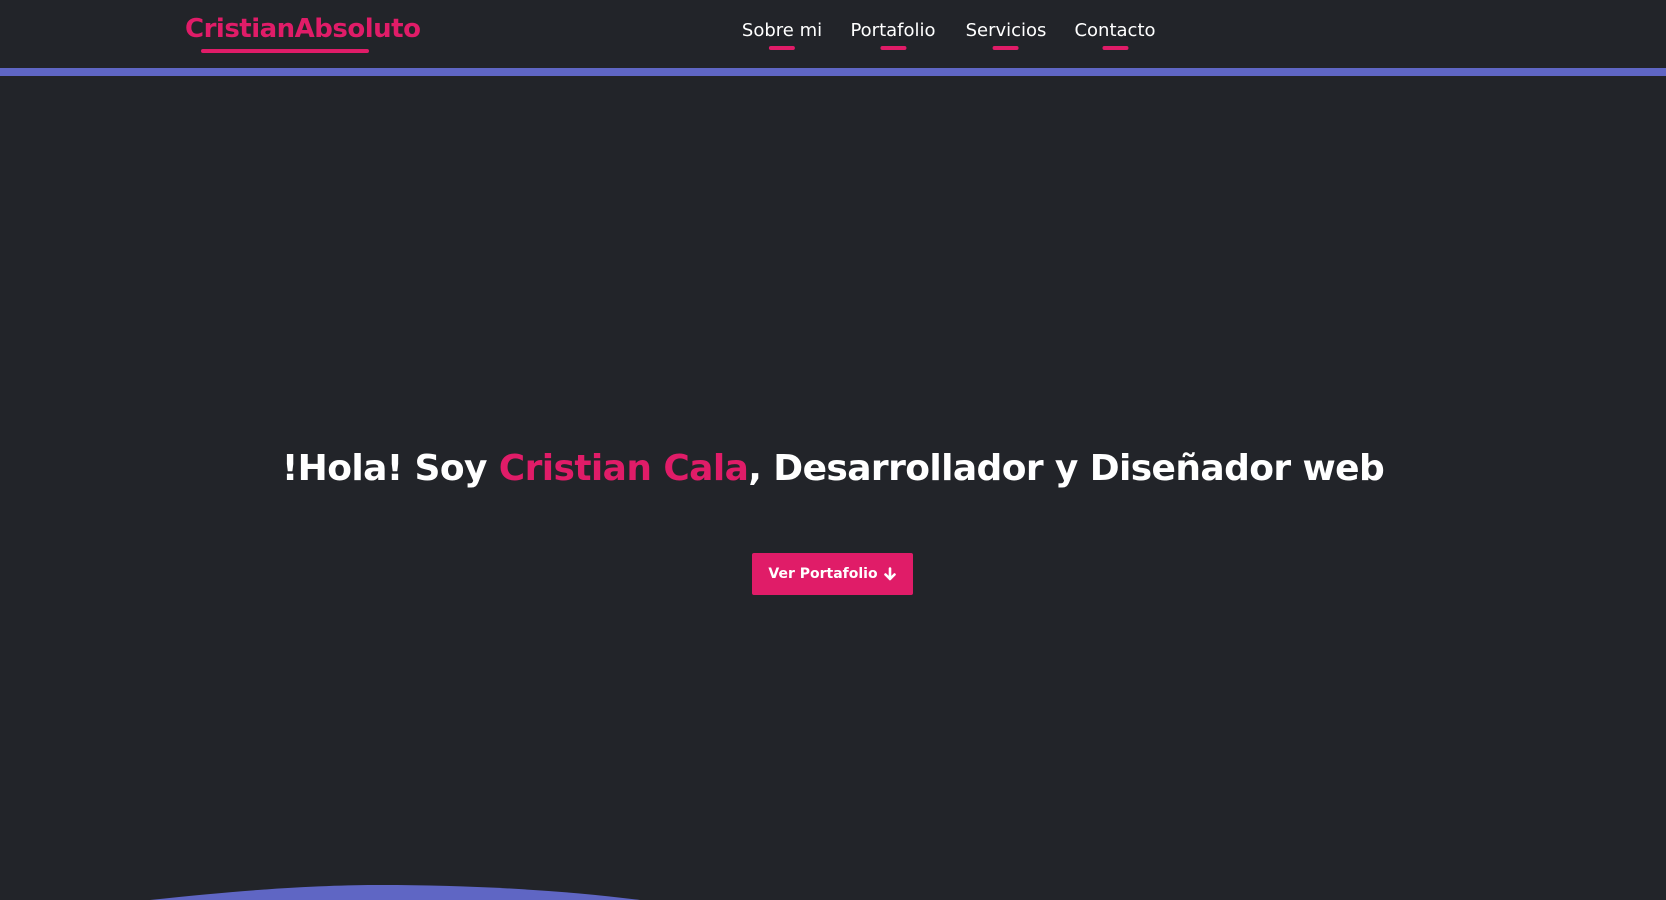 This screenshot has width=1666, height=900. What do you see at coordinates (623, 468) in the screenshot?
I see `hero-title-name: Cristian Cala` at bounding box center [623, 468].